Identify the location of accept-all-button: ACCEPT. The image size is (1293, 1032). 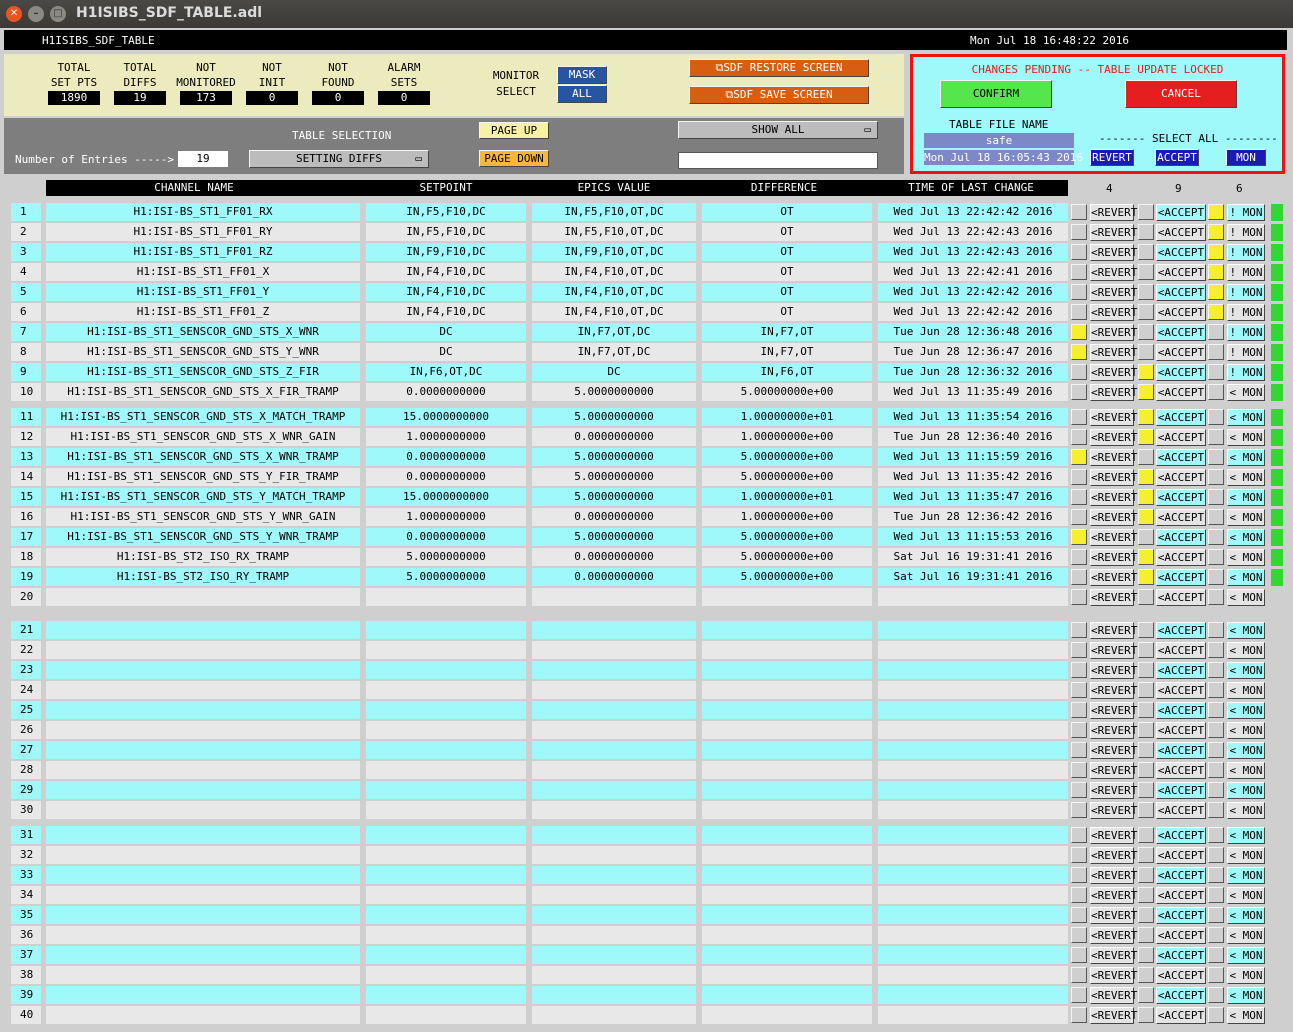
(1177, 157).